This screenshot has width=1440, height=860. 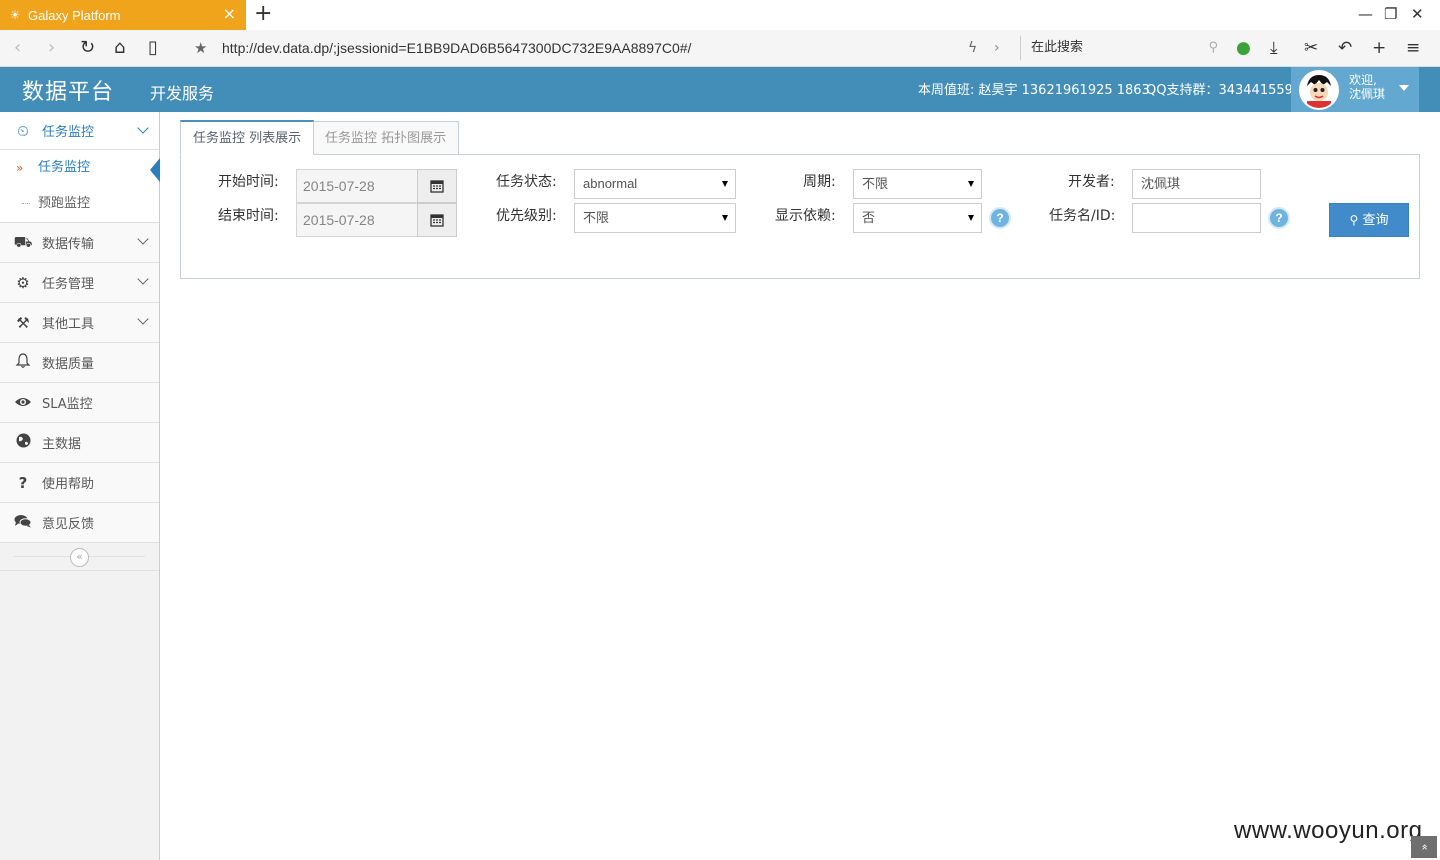 I want to click on undo-icon: ↶, so click(x=1345, y=48).